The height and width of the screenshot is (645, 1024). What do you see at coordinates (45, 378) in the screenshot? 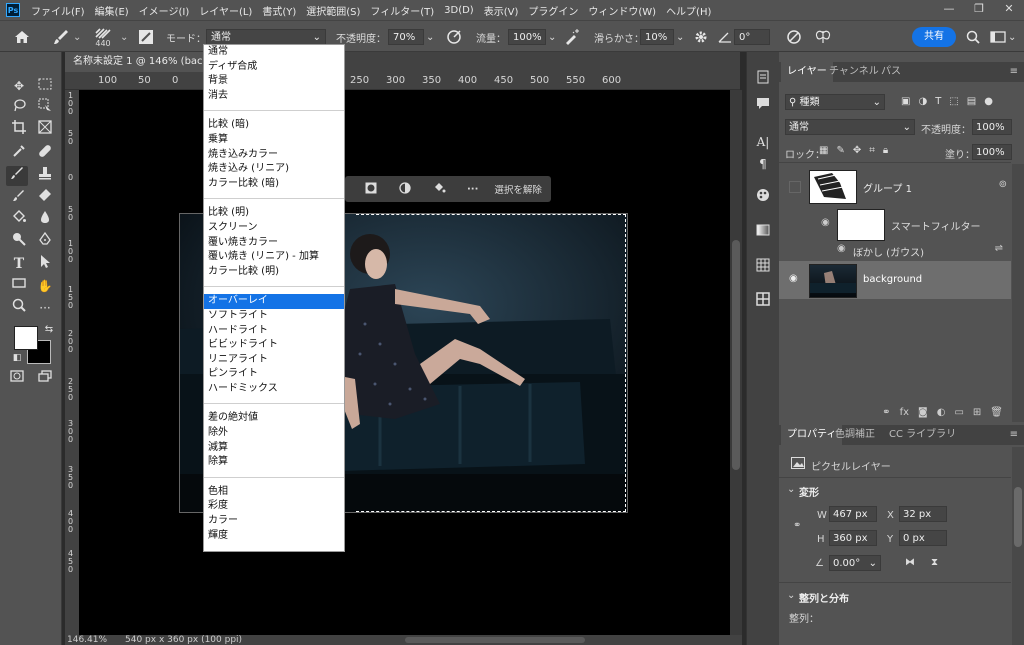
I see `screen-mode-icon` at bounding box center [45, 378].